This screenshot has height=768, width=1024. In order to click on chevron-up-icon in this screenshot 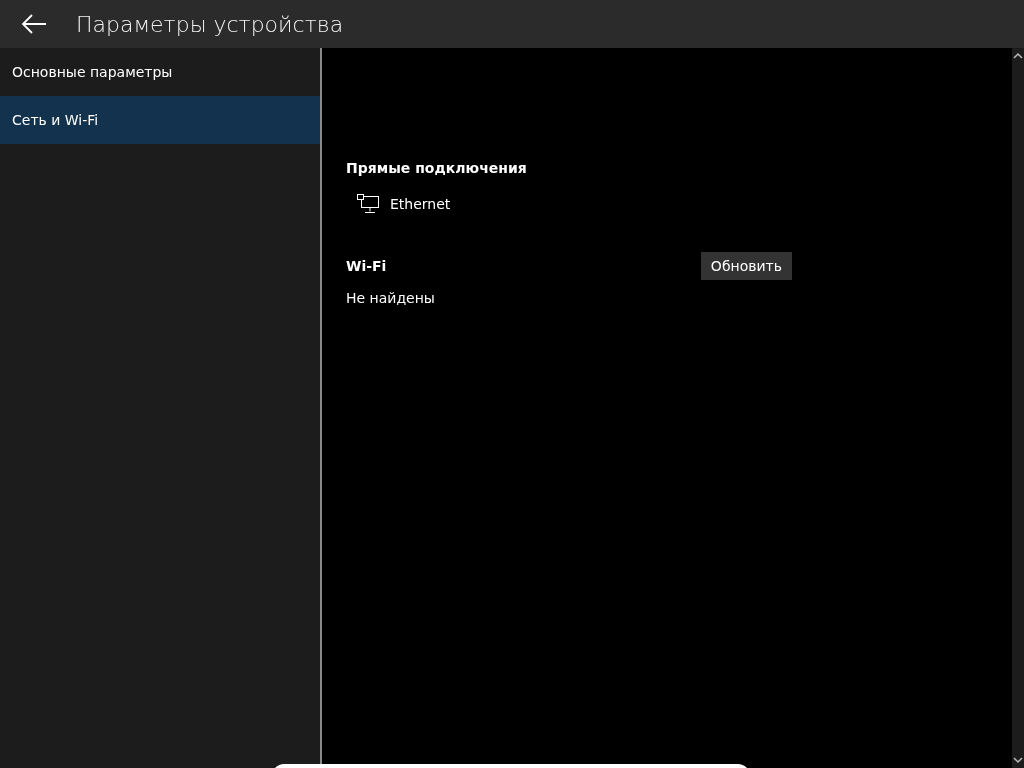, I will do `click(1018, 56)`.